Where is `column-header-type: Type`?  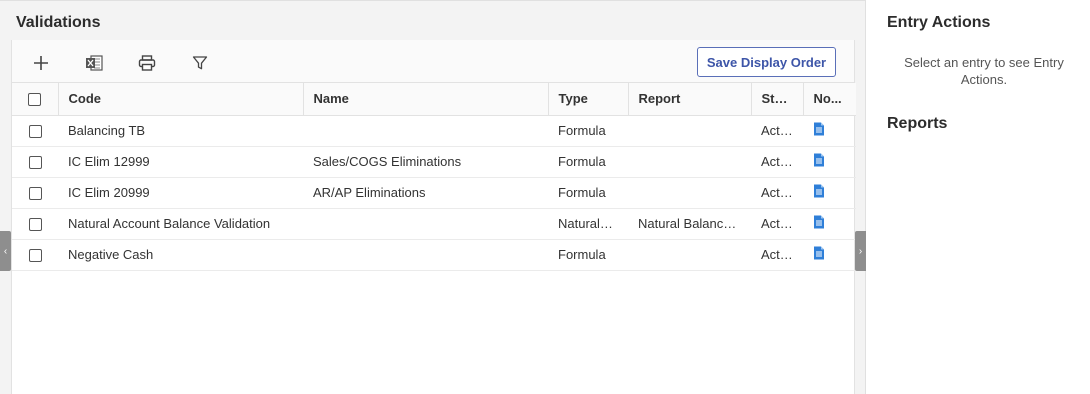 column-header-type: Type is located at coordinates (588, 99).